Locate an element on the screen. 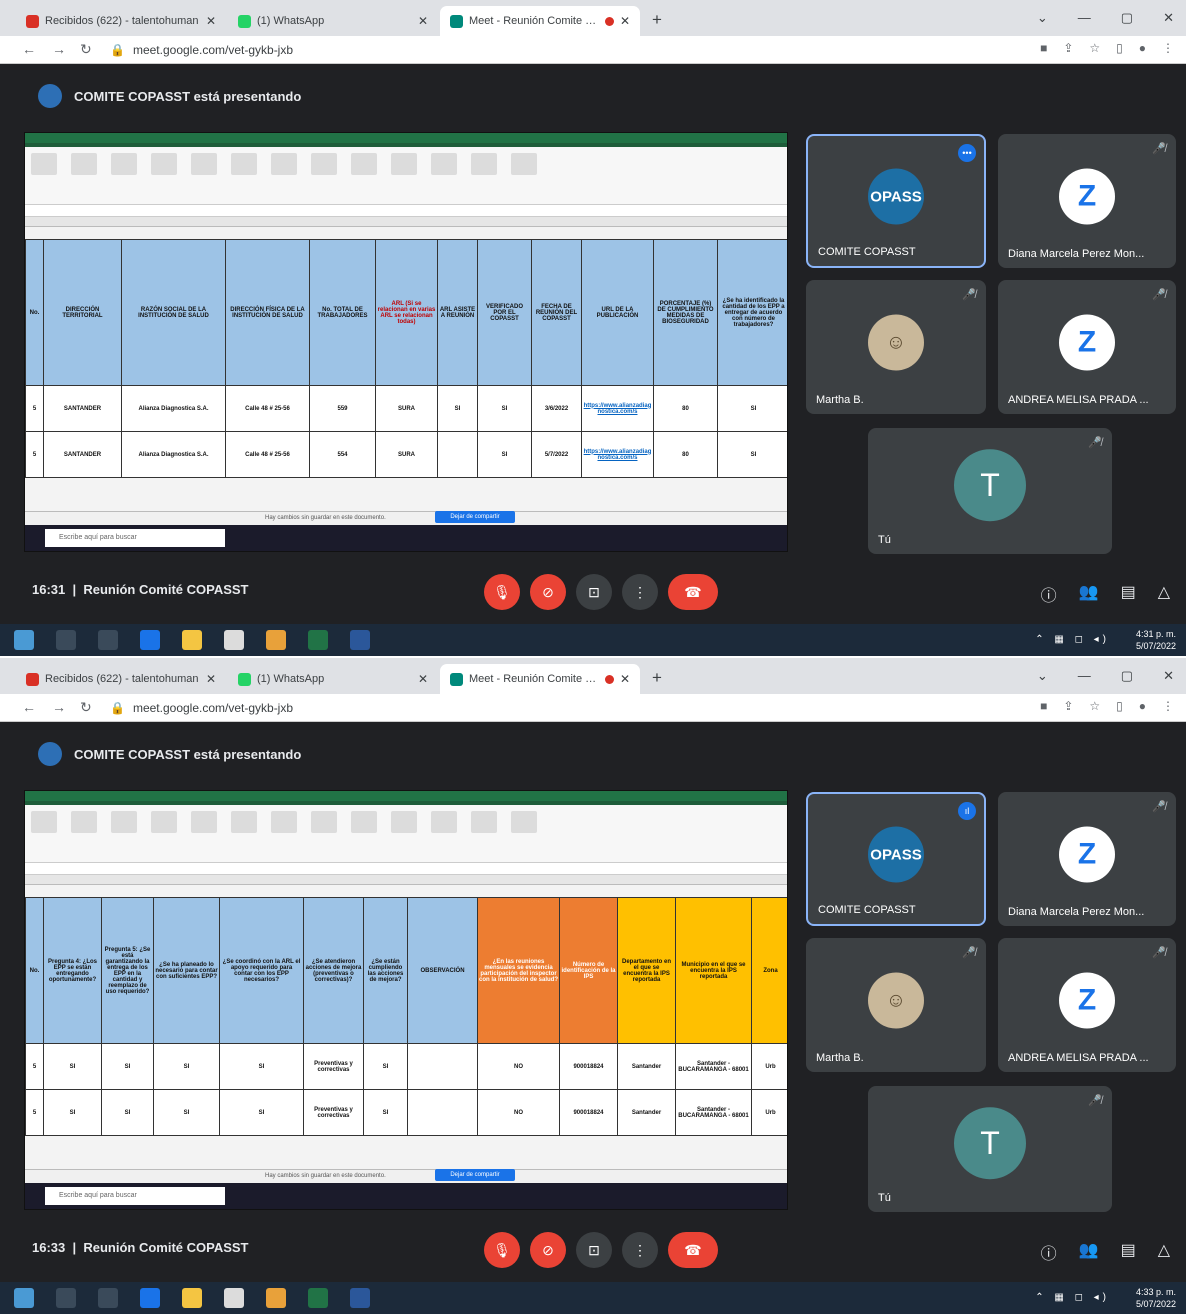 Image resolution: width=1186 pixels, height=1315 pixels. cell: 900018824 is located at coordinates (588, 1066).